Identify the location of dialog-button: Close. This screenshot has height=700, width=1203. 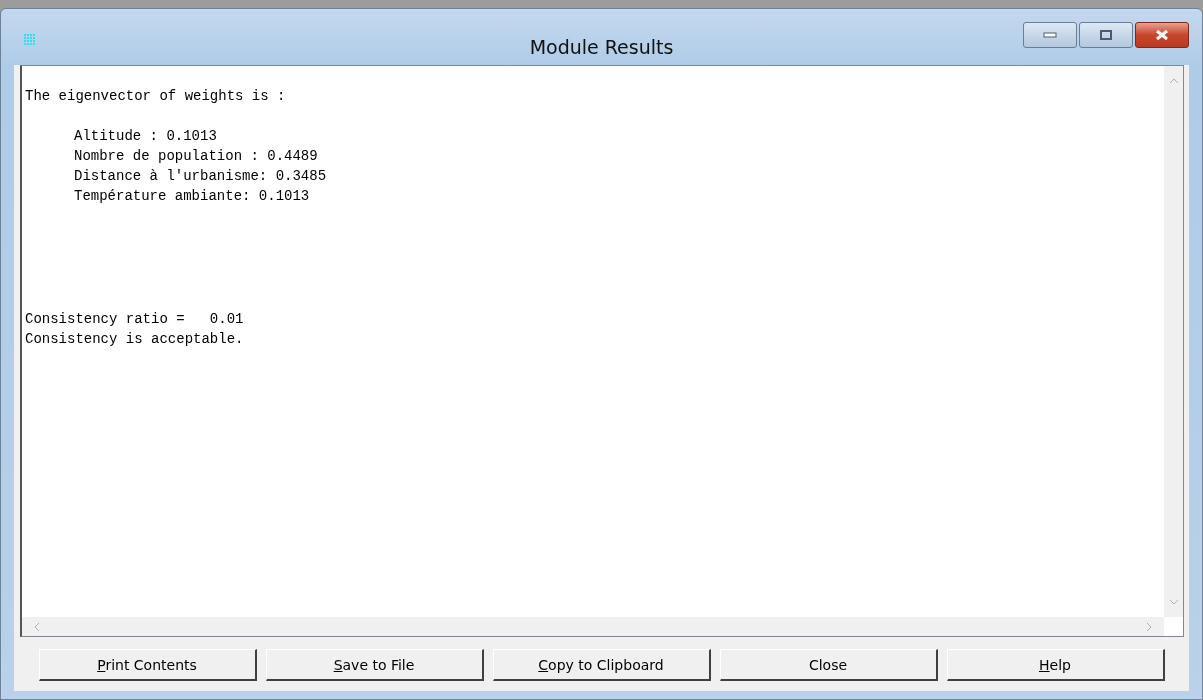
(828, 665).